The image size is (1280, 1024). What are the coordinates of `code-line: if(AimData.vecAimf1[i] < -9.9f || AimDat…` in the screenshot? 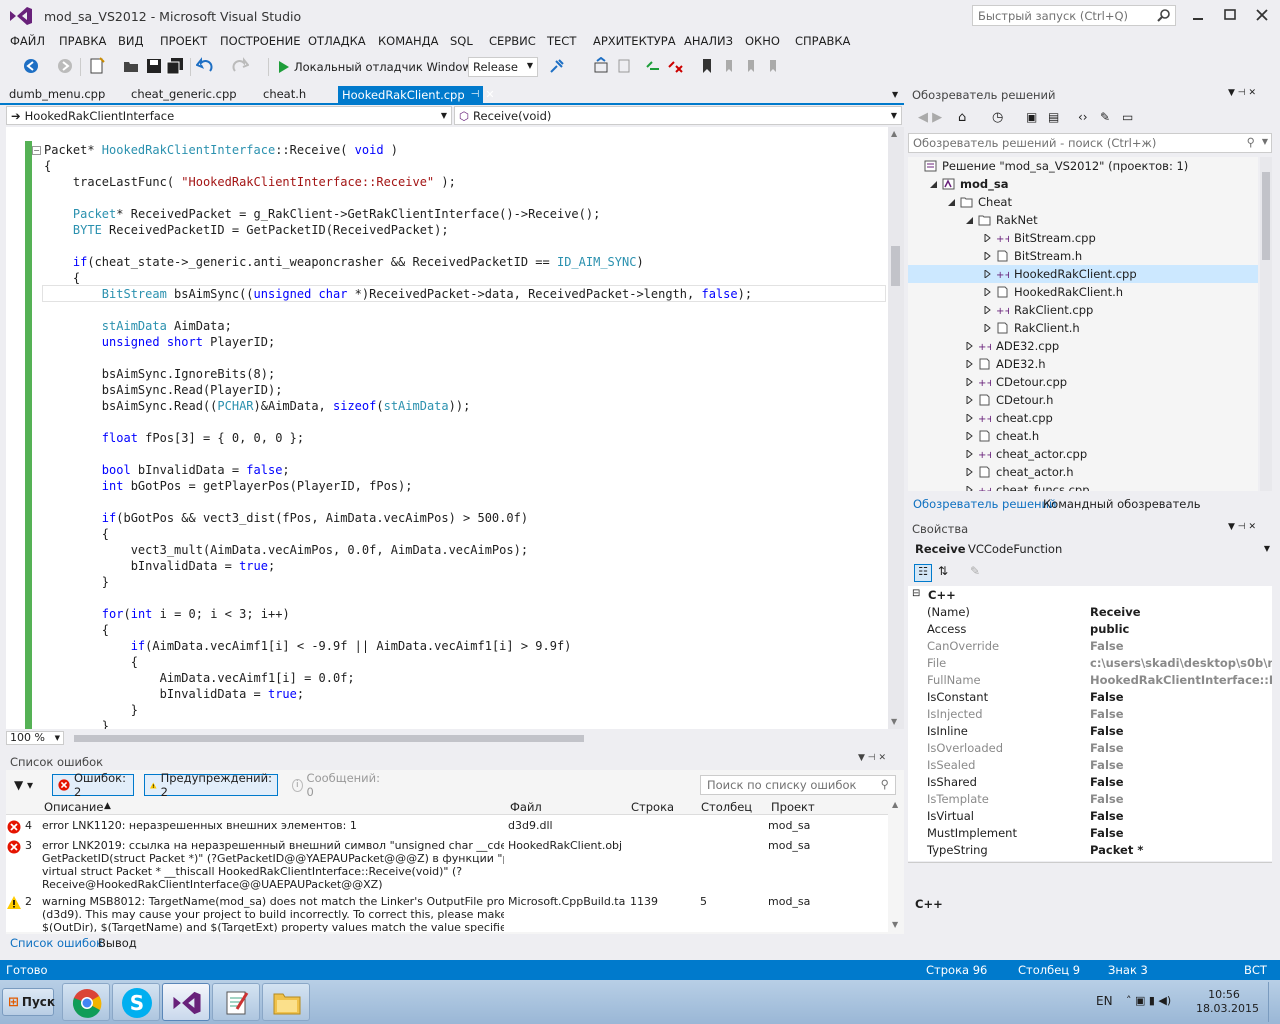 It's located at (308, 646).